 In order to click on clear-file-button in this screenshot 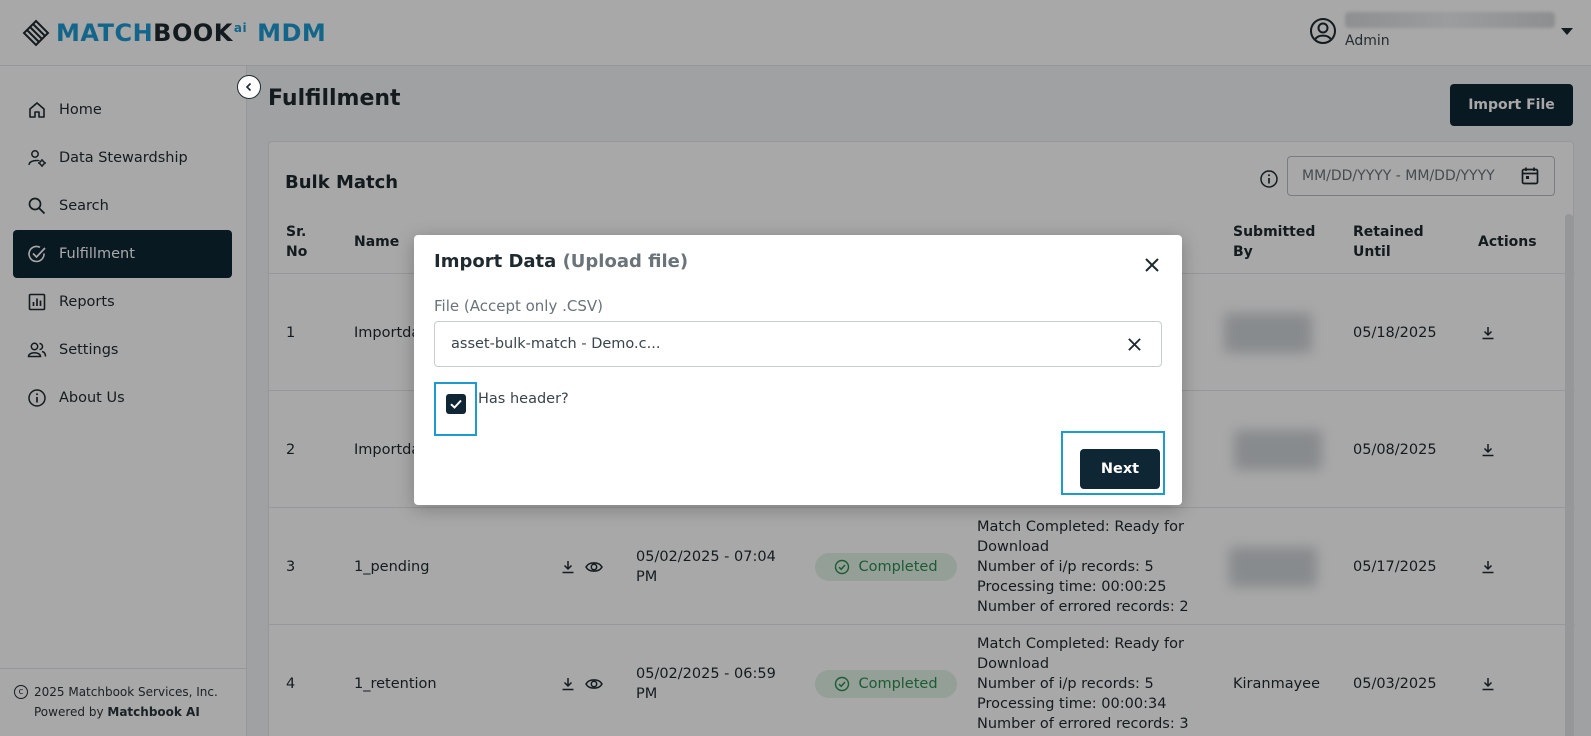, I will do `click(1134, 344)`.